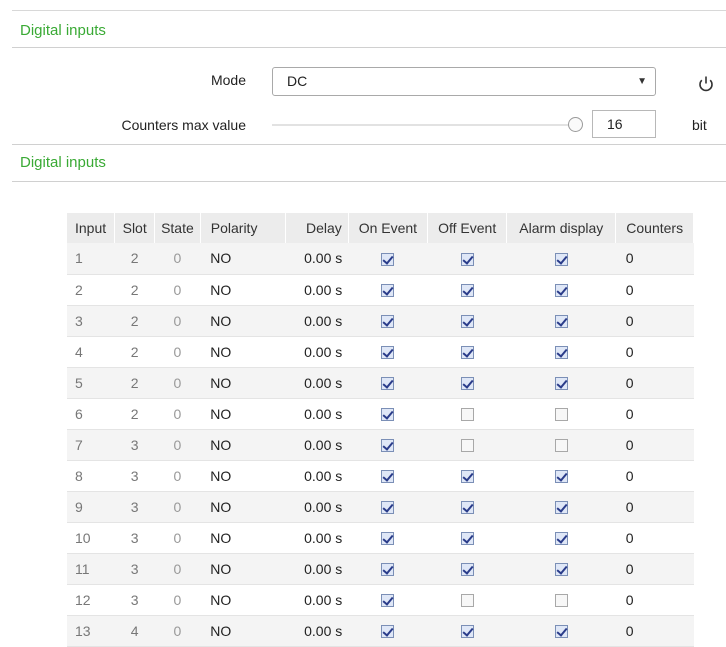 This screenshot has height=647, width=726. Describe the element at coordinates (177, 228) in the screenshot. I see `column-header-state: State` at that location.